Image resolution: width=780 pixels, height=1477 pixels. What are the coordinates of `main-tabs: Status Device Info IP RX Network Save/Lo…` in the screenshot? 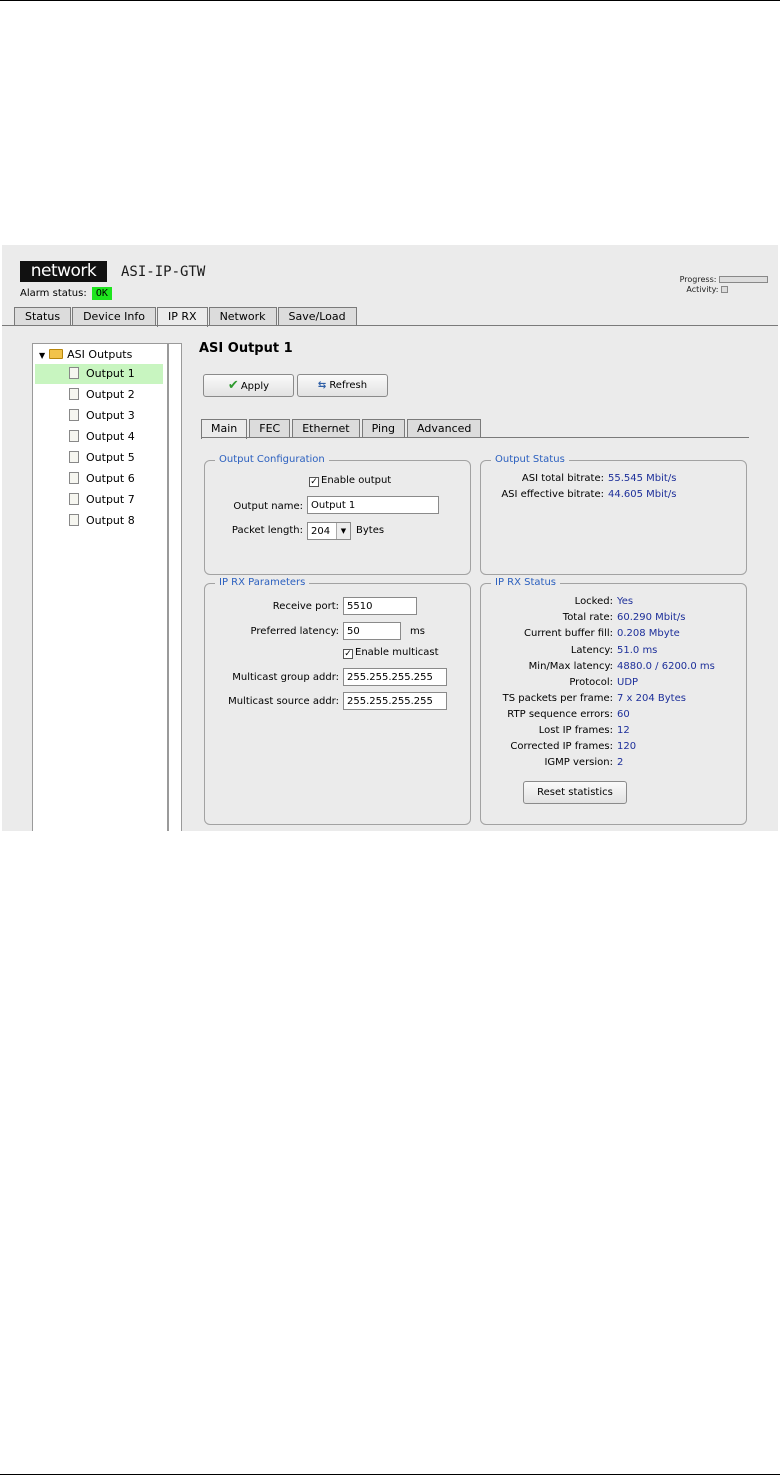 It's located at (186, 317).